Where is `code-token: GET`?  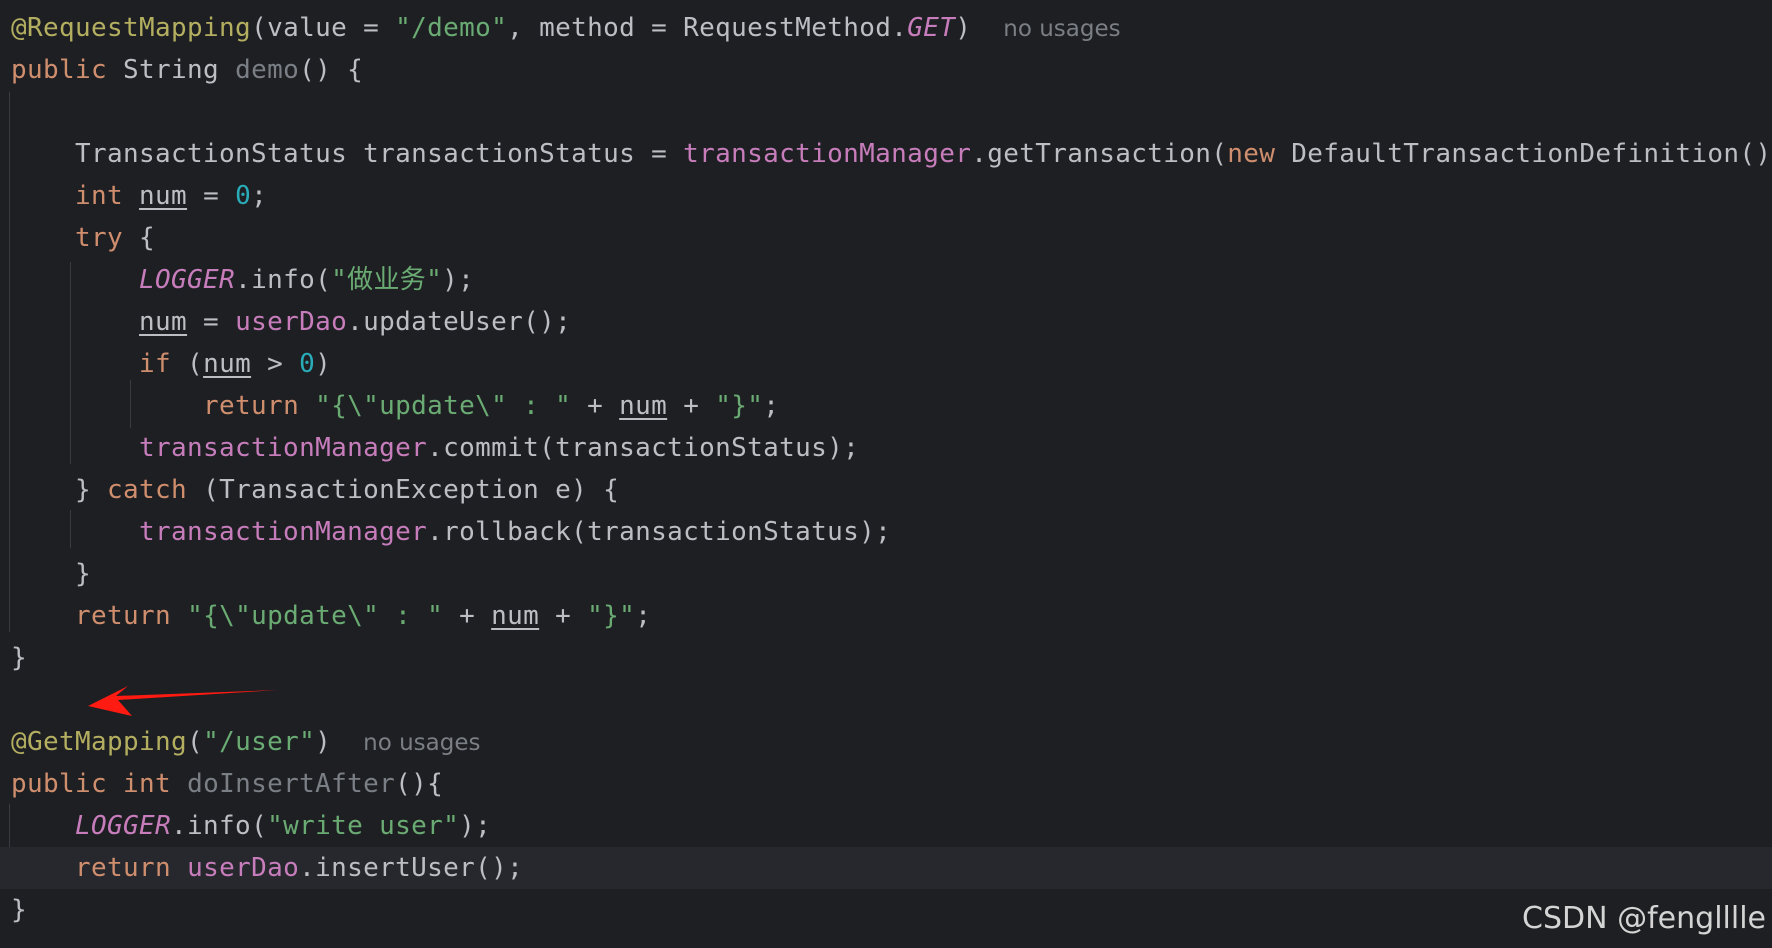 code-token: GET is located at coordinates (931, 28).